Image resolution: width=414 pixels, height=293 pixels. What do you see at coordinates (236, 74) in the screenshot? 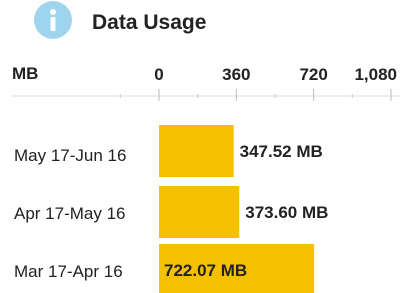
I see `x-tick-label-1: 360` at bounding box center [236, 74].